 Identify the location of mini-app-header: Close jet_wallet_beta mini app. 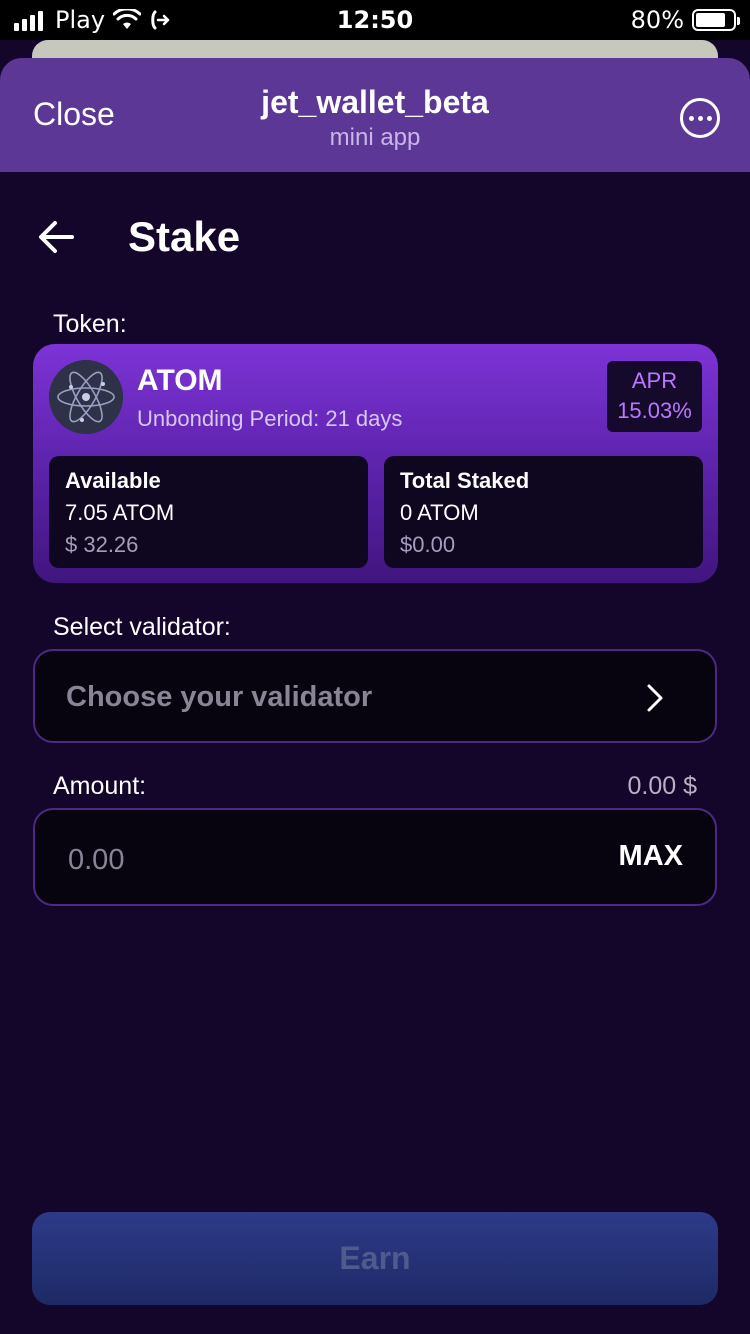
(375, 115).